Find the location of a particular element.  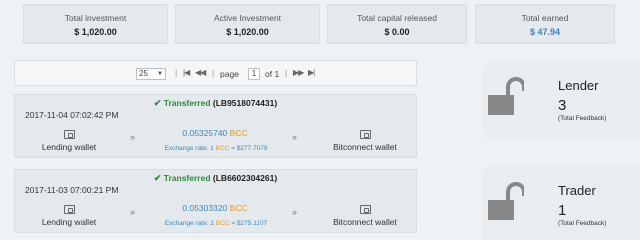

stat-card-total-earned: Total earned $ 47.94 is located at coordinates (545, 24).